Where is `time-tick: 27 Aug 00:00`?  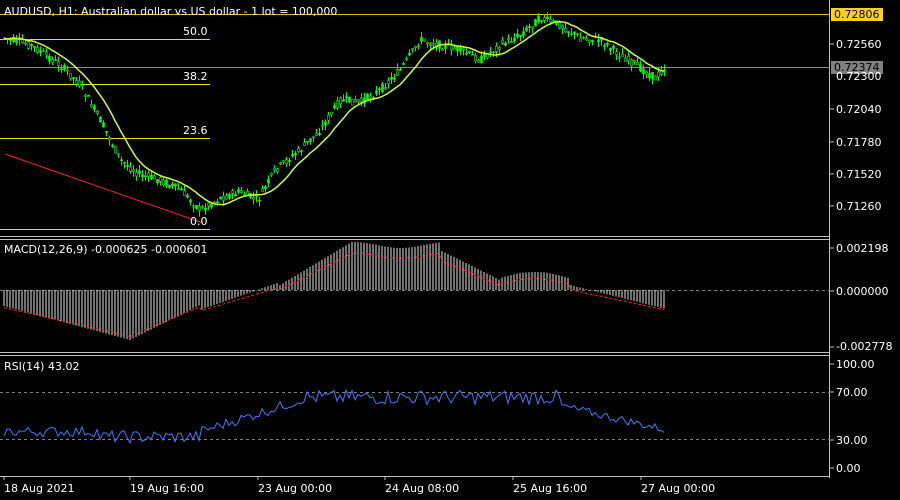 time-tick: 27 Aug 00:00 is located at coordinates (678, 488).